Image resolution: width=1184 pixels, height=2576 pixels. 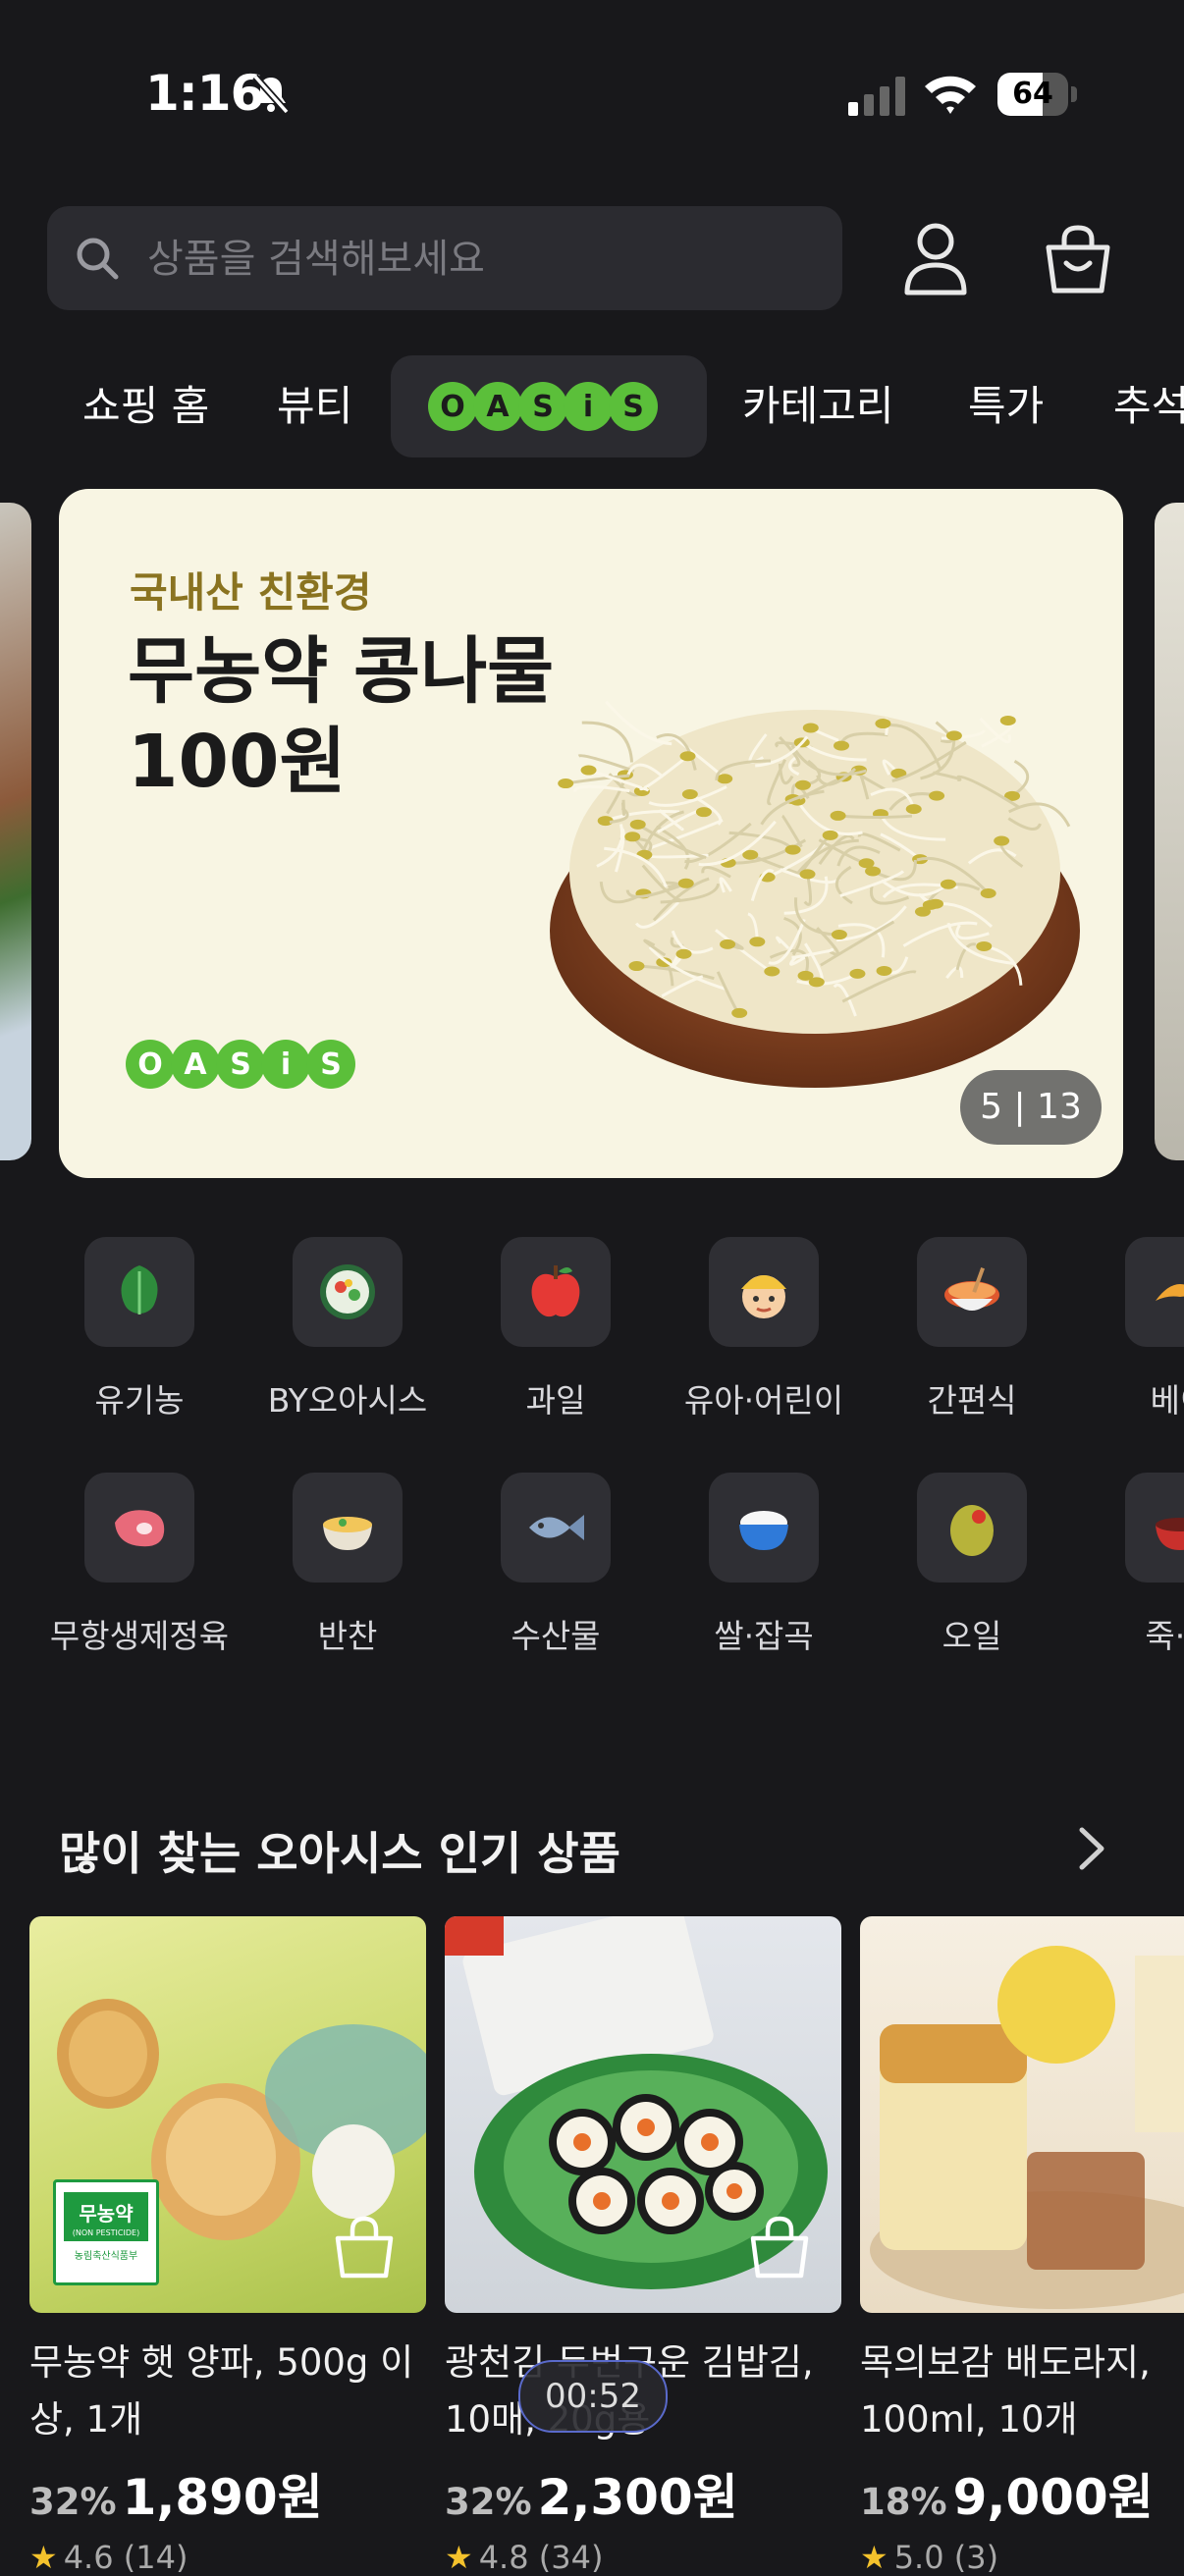 I want to click on category-label: 반찬, so click(x=347, y=1636).